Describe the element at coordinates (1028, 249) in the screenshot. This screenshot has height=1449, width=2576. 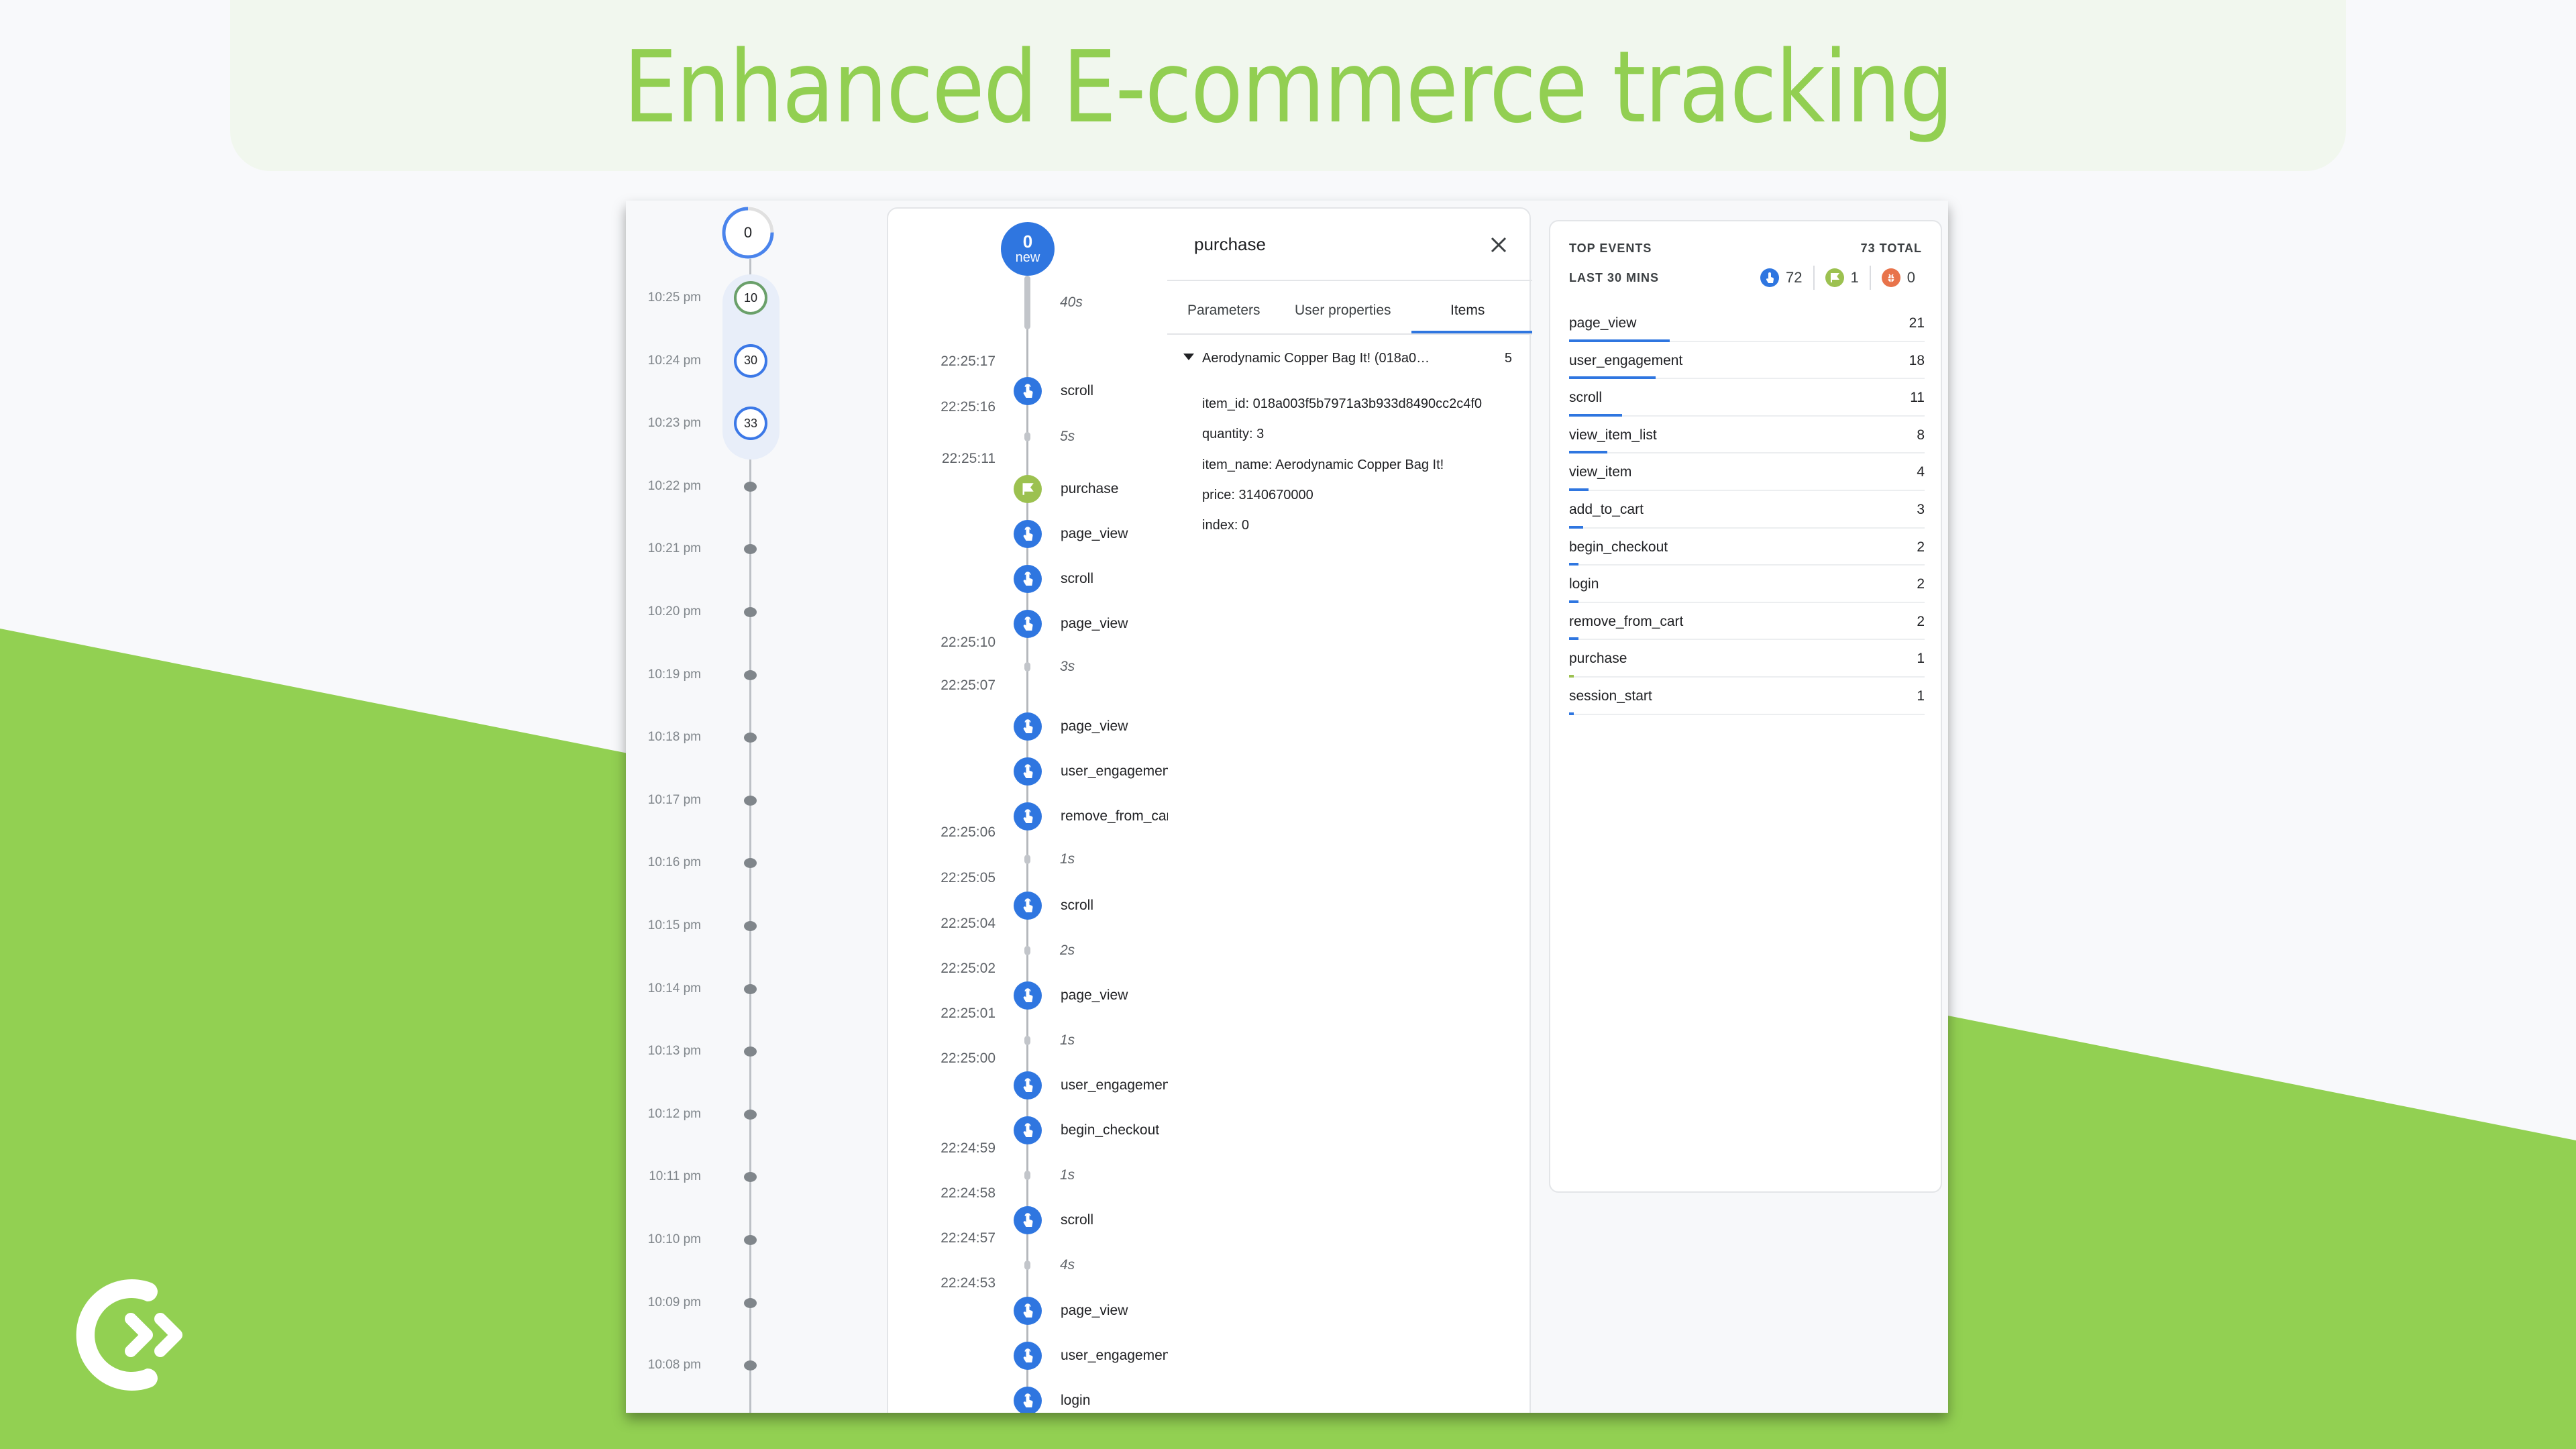
I see `new-events-bubble: 0 new` at that location.